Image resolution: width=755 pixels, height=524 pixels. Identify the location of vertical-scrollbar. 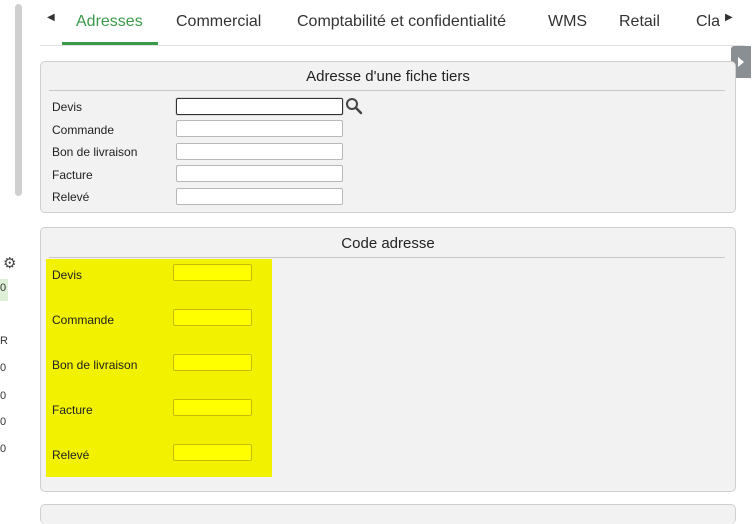
(18, 100).